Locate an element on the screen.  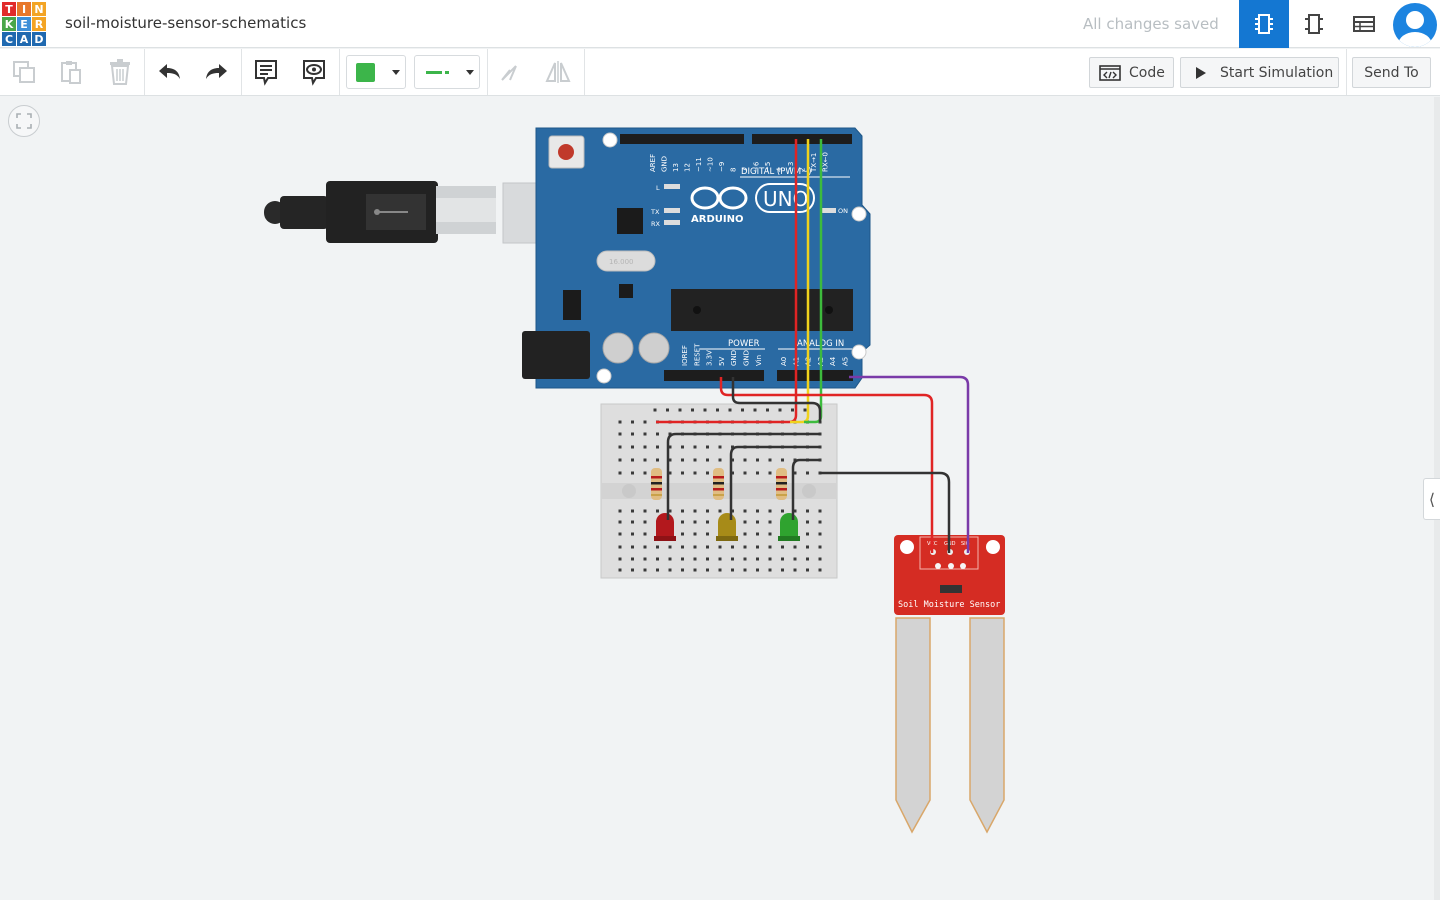
project-title: soil-moisture-sensor-schematics is located at coordinates (185, 23).